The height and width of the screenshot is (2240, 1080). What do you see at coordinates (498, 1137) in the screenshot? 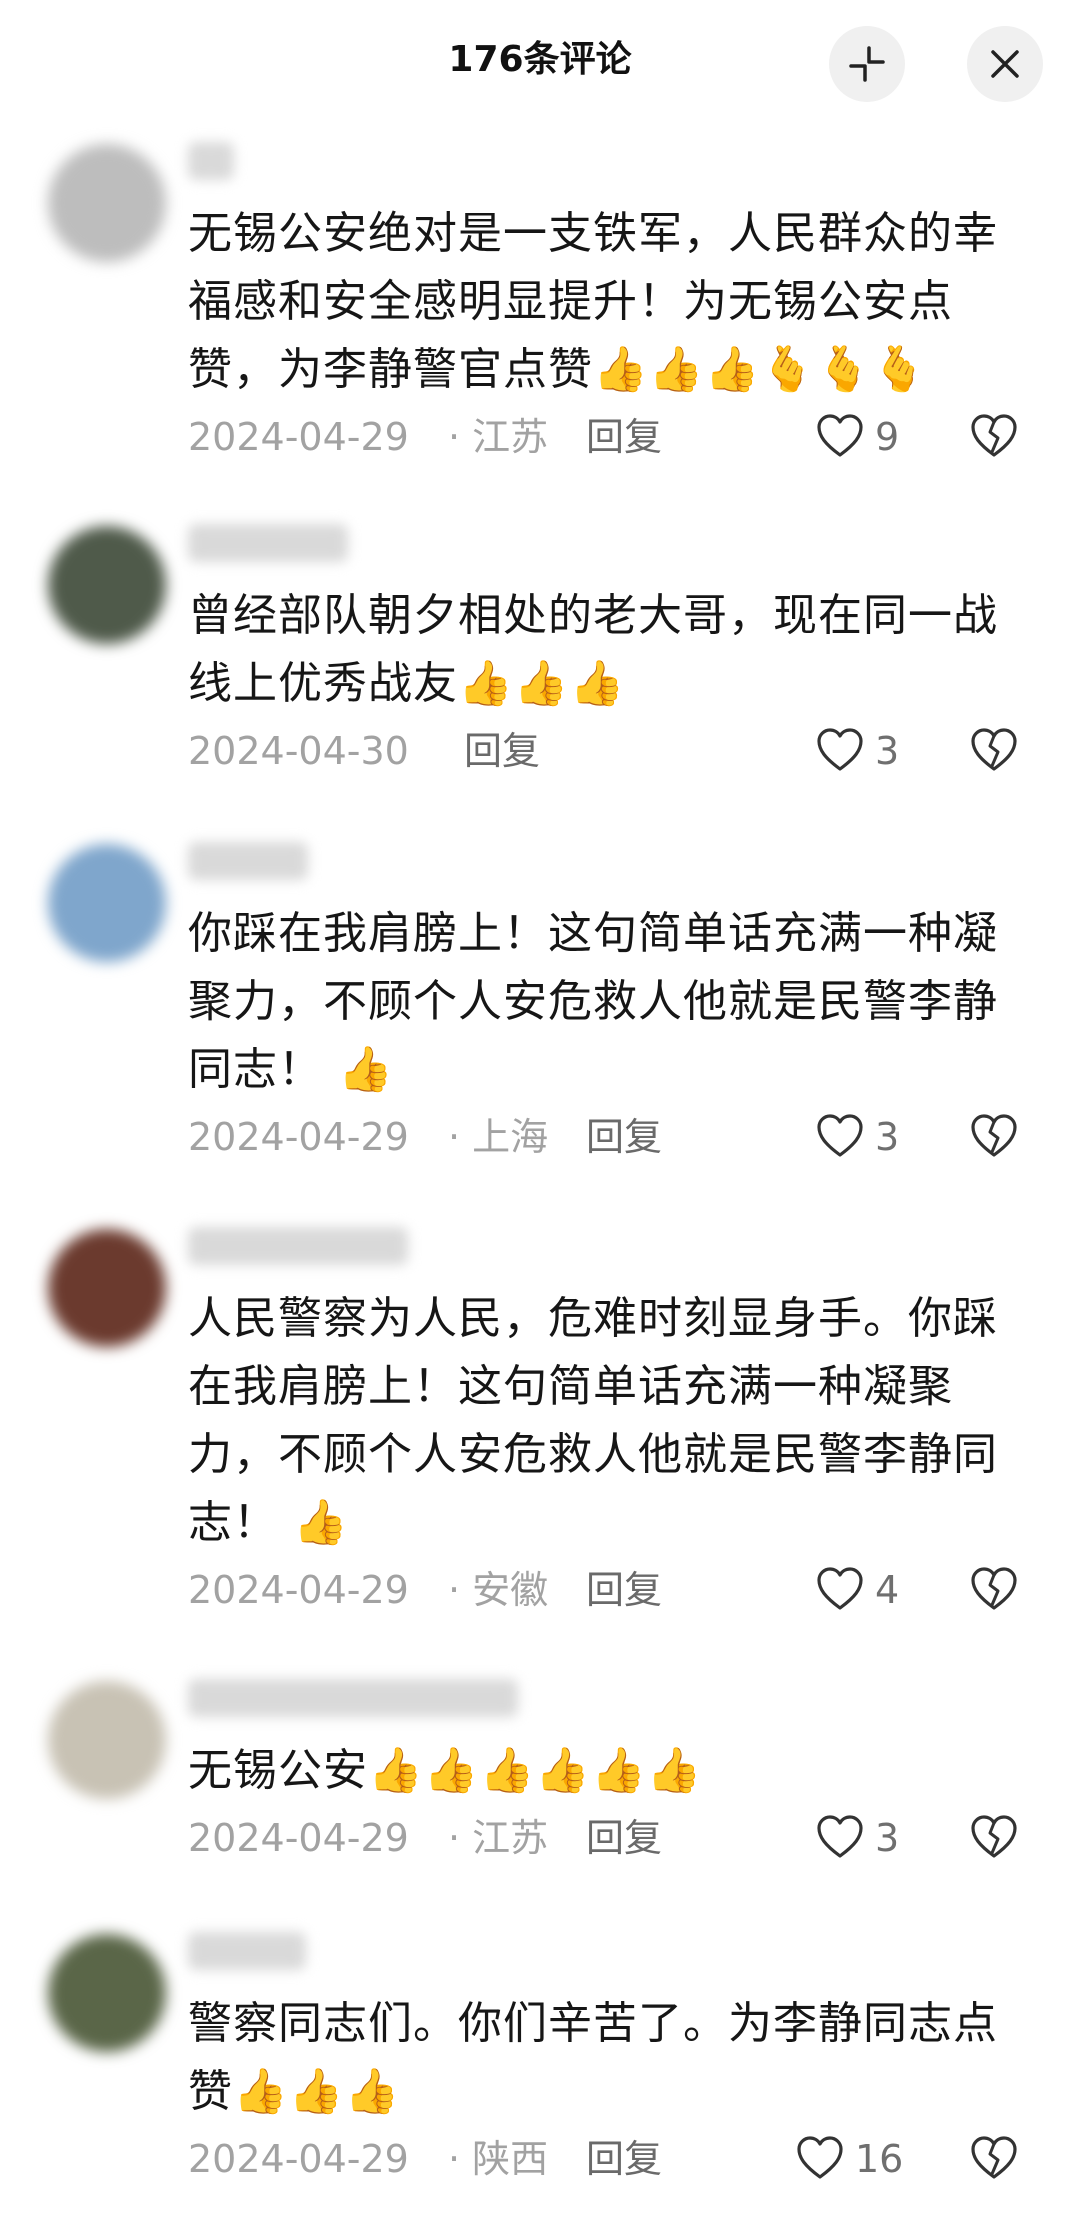
I see `comment-location: · 上海` at bounding box center [498, 1137].